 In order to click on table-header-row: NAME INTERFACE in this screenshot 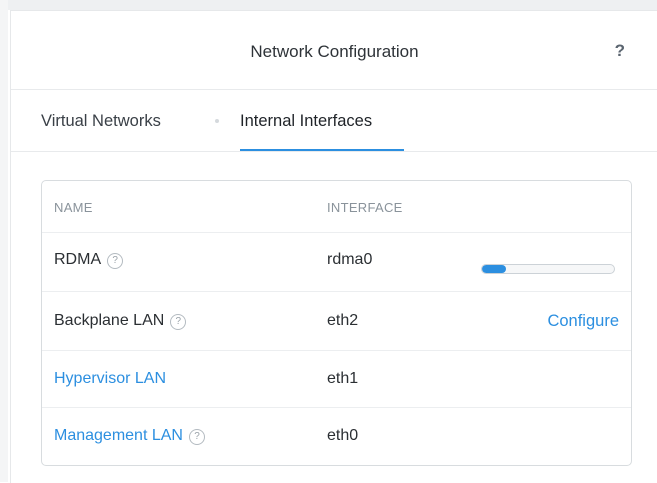, I will do `click(336, 207)`.